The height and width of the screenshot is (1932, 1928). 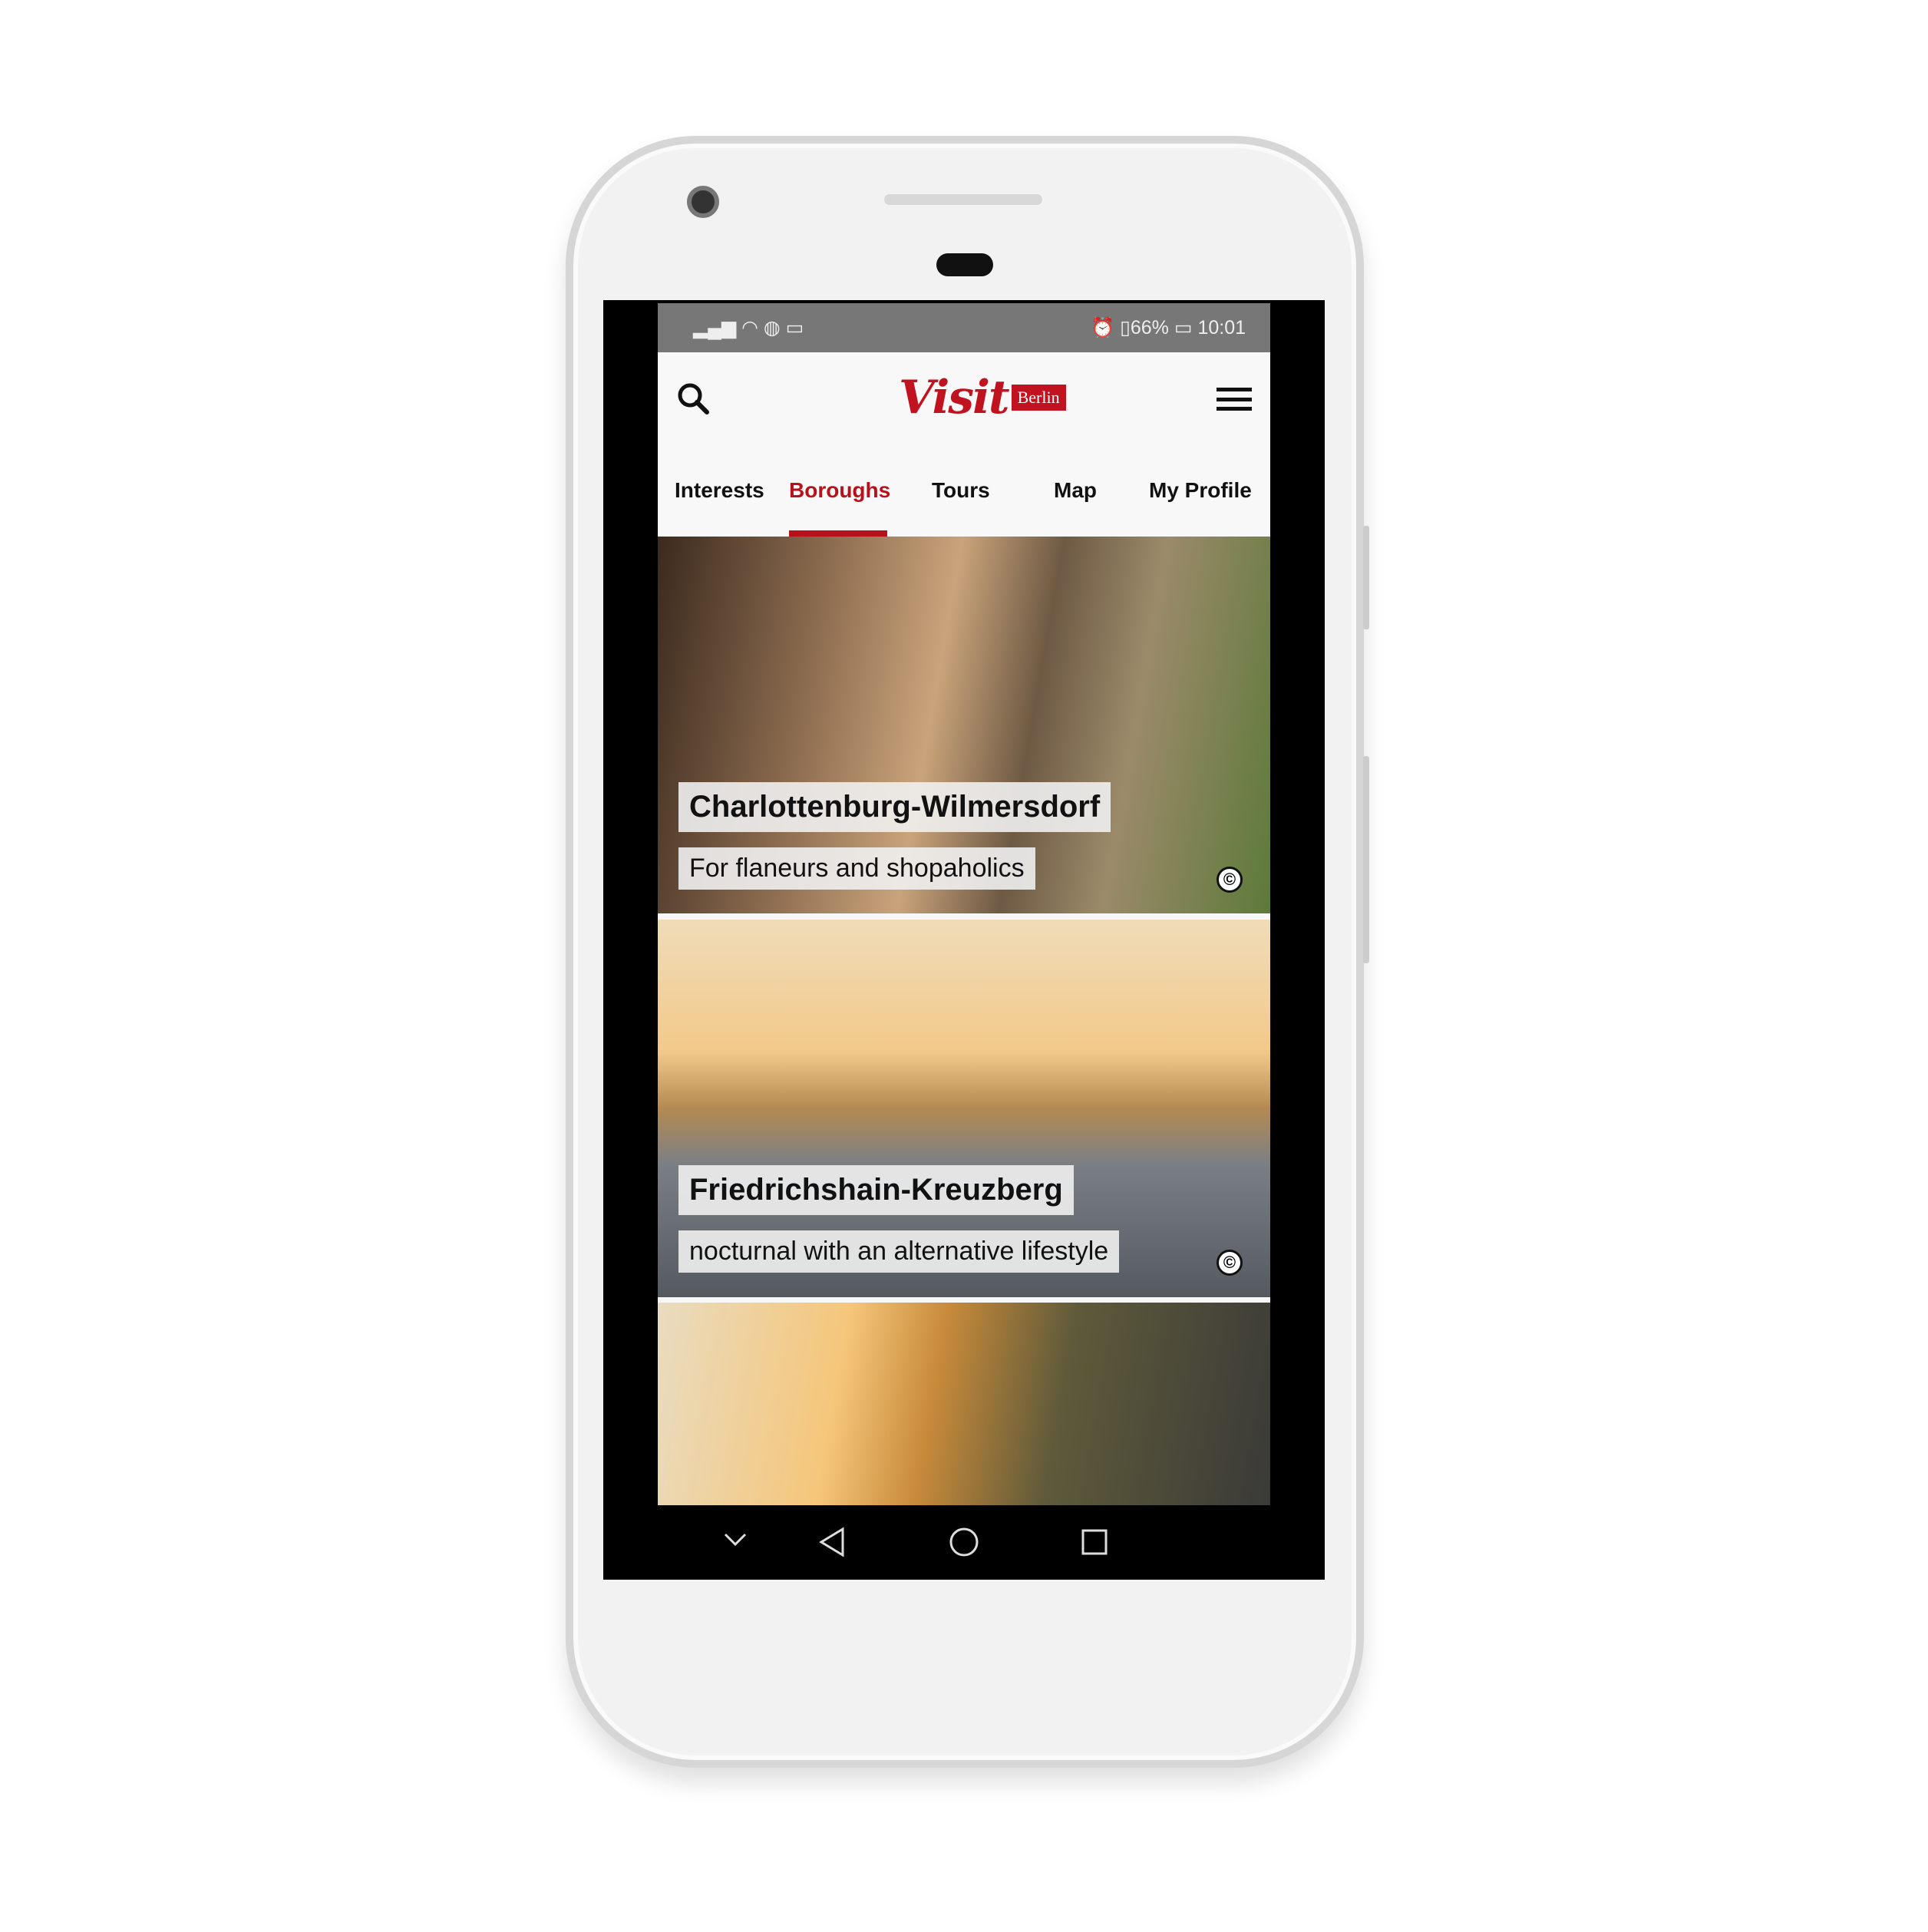 What do you see at coordinates (1366, 577) in the screenshot?
I see `power-button` at bounding box center [1366, 577].